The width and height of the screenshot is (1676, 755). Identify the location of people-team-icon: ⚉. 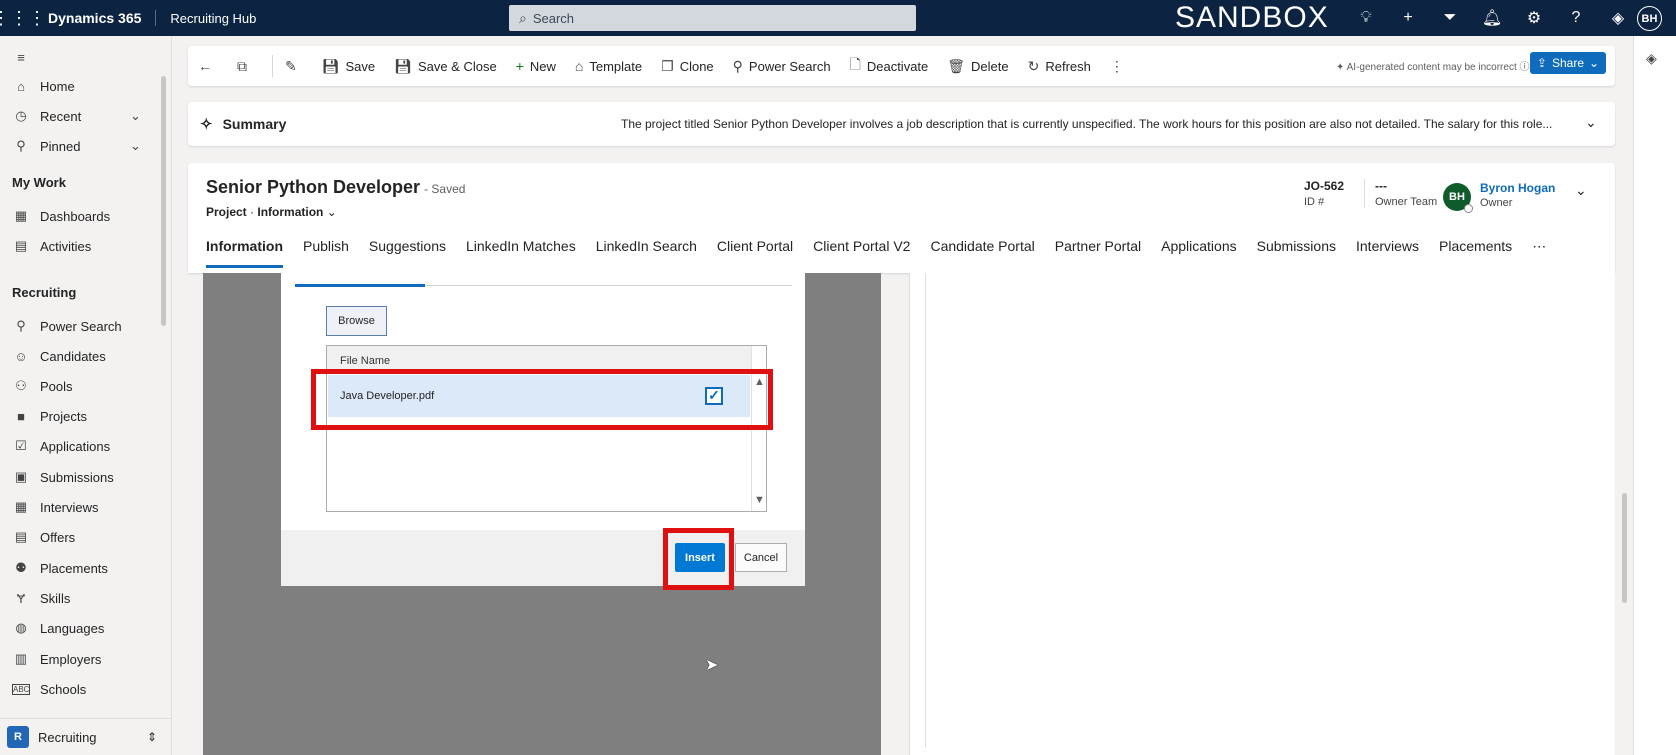
(21, 567).